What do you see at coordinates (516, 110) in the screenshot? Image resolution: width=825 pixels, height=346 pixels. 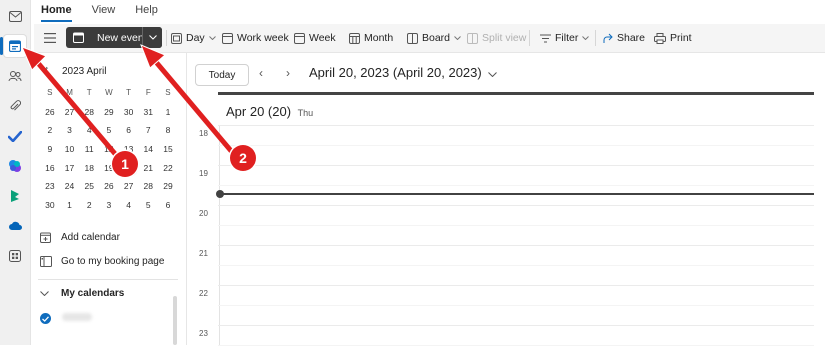 I see `day-header: Apr 20 (20) Thu` at bounding box center [516, 110].